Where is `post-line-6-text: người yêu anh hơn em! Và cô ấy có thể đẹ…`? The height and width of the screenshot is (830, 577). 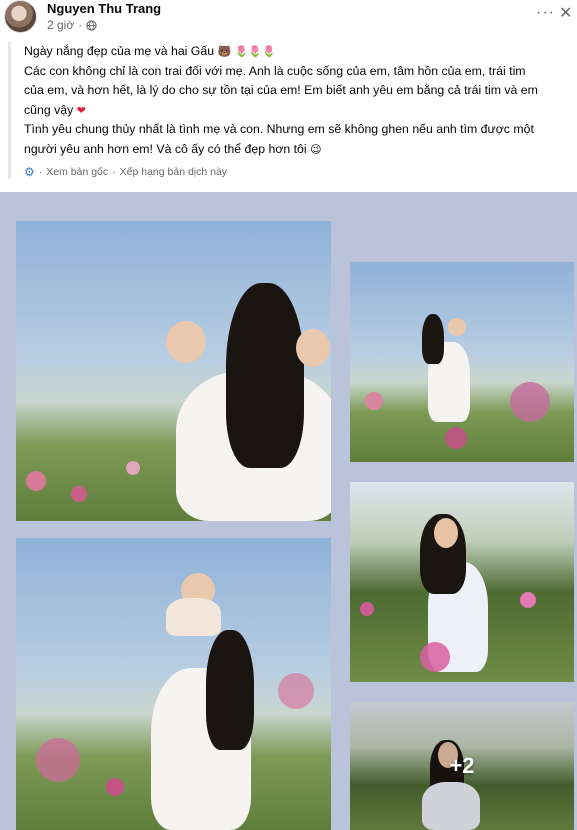 post-line-6-text: người yêu anh hơn em! Và cô ấy có thể đẹ… is located at coordinates (165, 148).